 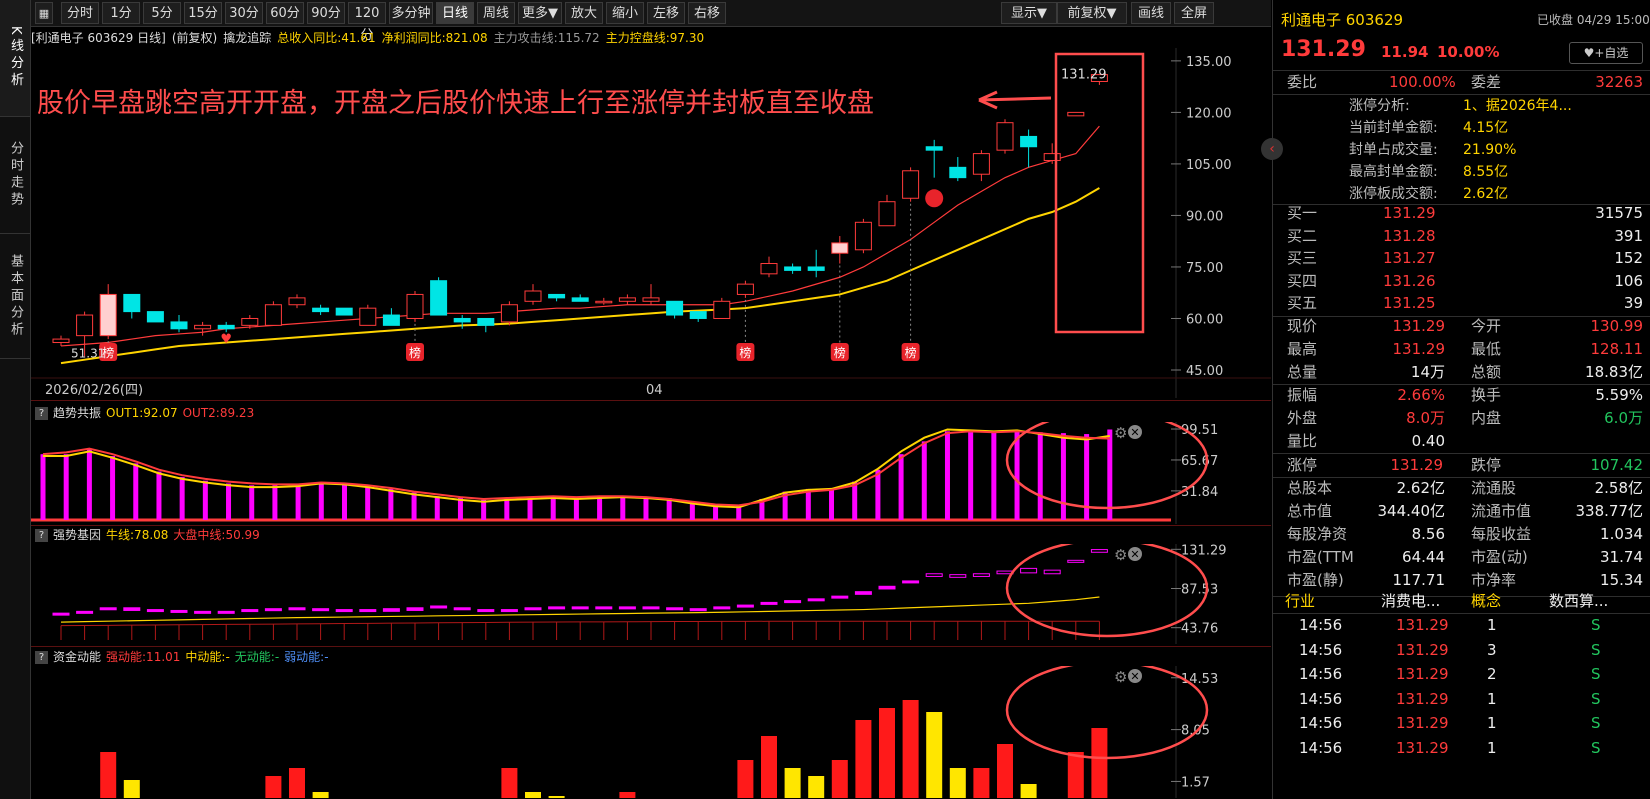 I want to click on trend-resonance-chart: 99.5165.6731.84⚙ ✕, so click(x=651, y=473).